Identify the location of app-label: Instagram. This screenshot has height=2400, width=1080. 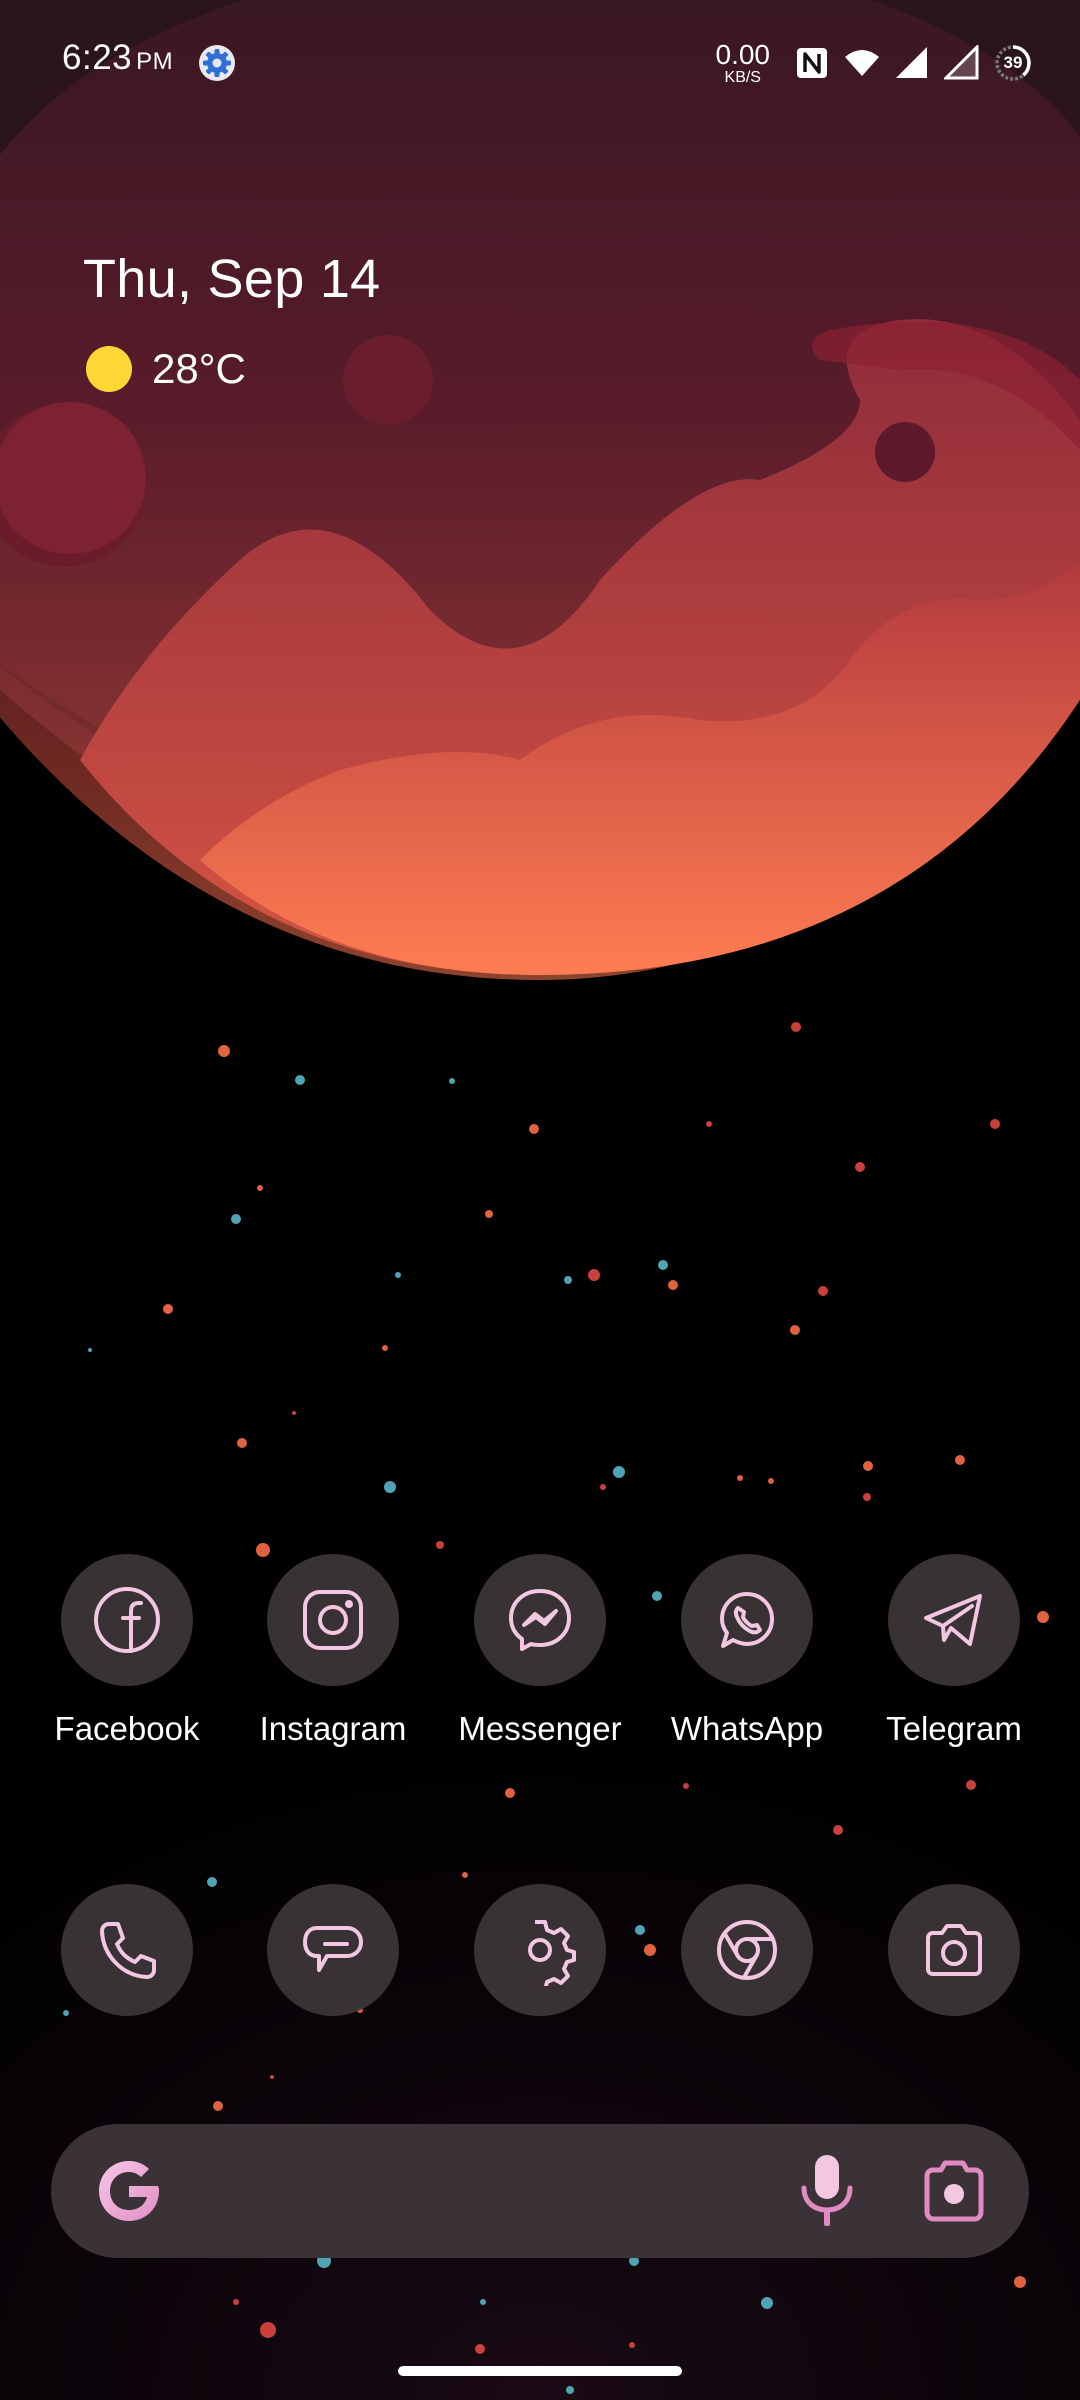
(333, 1728).